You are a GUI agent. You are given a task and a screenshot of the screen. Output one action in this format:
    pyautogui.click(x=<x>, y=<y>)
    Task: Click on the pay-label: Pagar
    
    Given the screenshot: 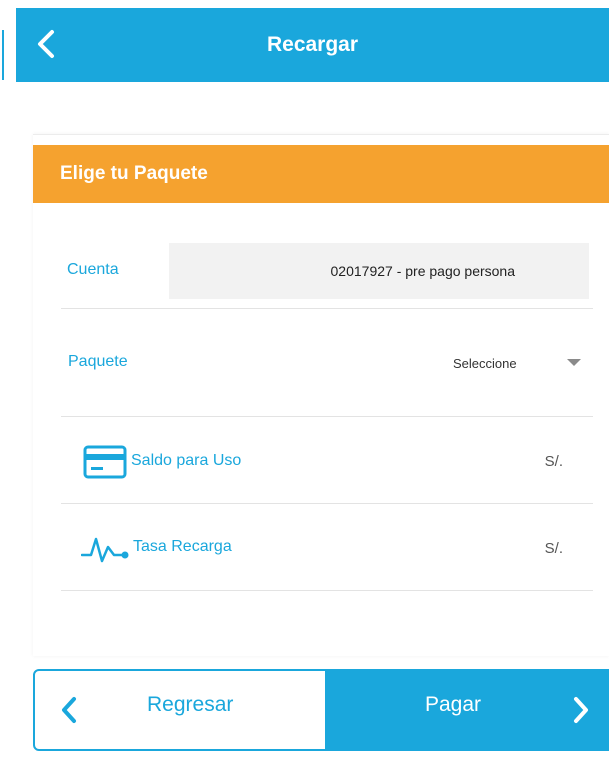 What is the action you would take?
    pyautogui.click(x=453, y=704)
    